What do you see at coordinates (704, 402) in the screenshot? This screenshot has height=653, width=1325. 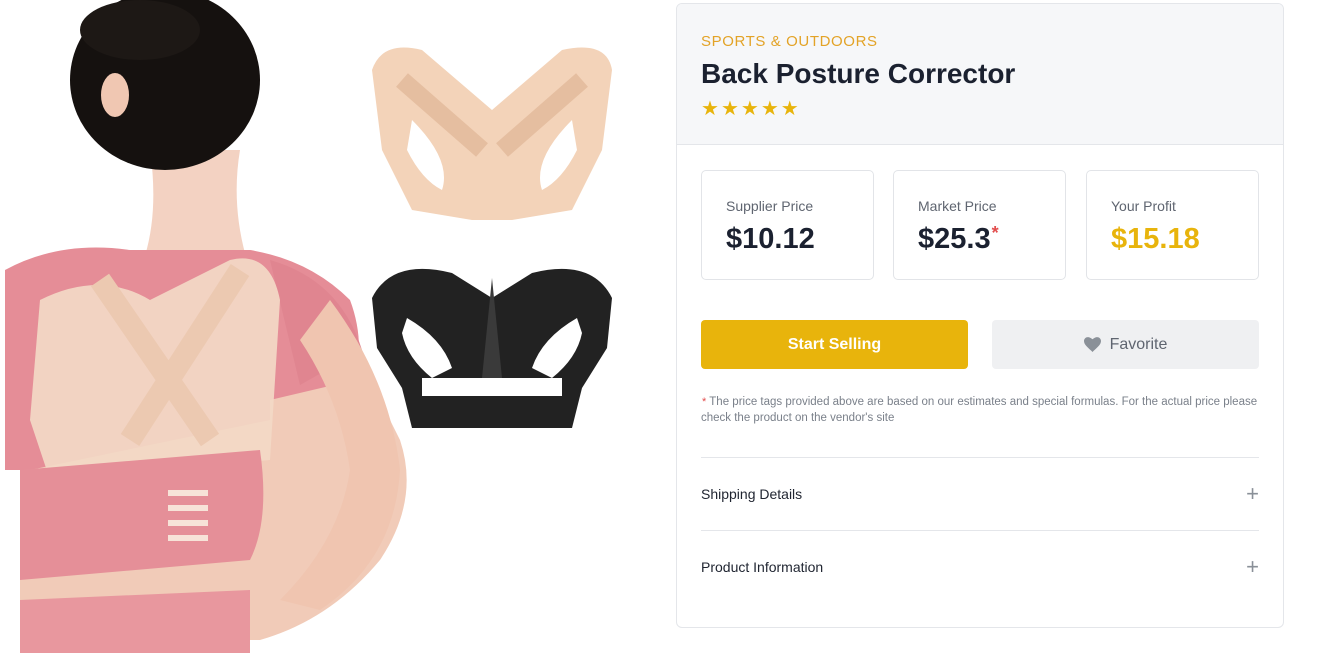 I see `disclaimer-asterisk: *` at bounding box center [704, 402].